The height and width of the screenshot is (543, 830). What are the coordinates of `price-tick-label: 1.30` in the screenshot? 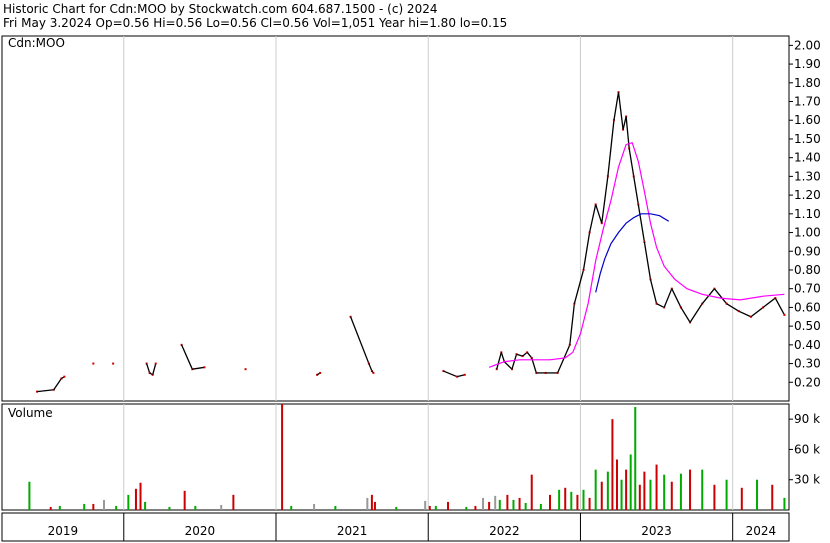 It's located at (807, 176).